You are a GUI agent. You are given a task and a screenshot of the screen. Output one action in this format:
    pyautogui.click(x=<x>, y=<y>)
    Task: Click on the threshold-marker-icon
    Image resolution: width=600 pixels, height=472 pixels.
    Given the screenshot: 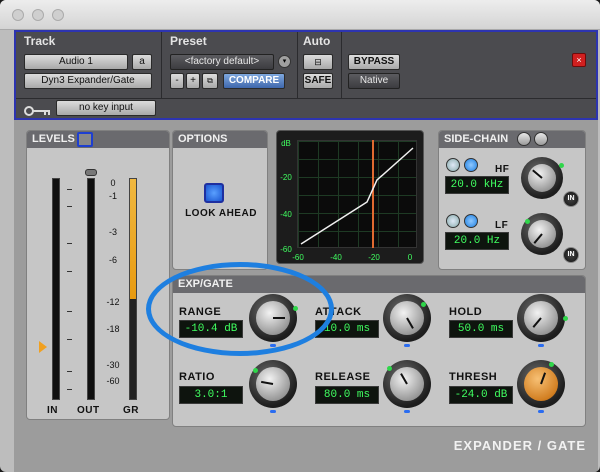 What is the action you would take?
    pyautogui.click(x=43, y=347)
    